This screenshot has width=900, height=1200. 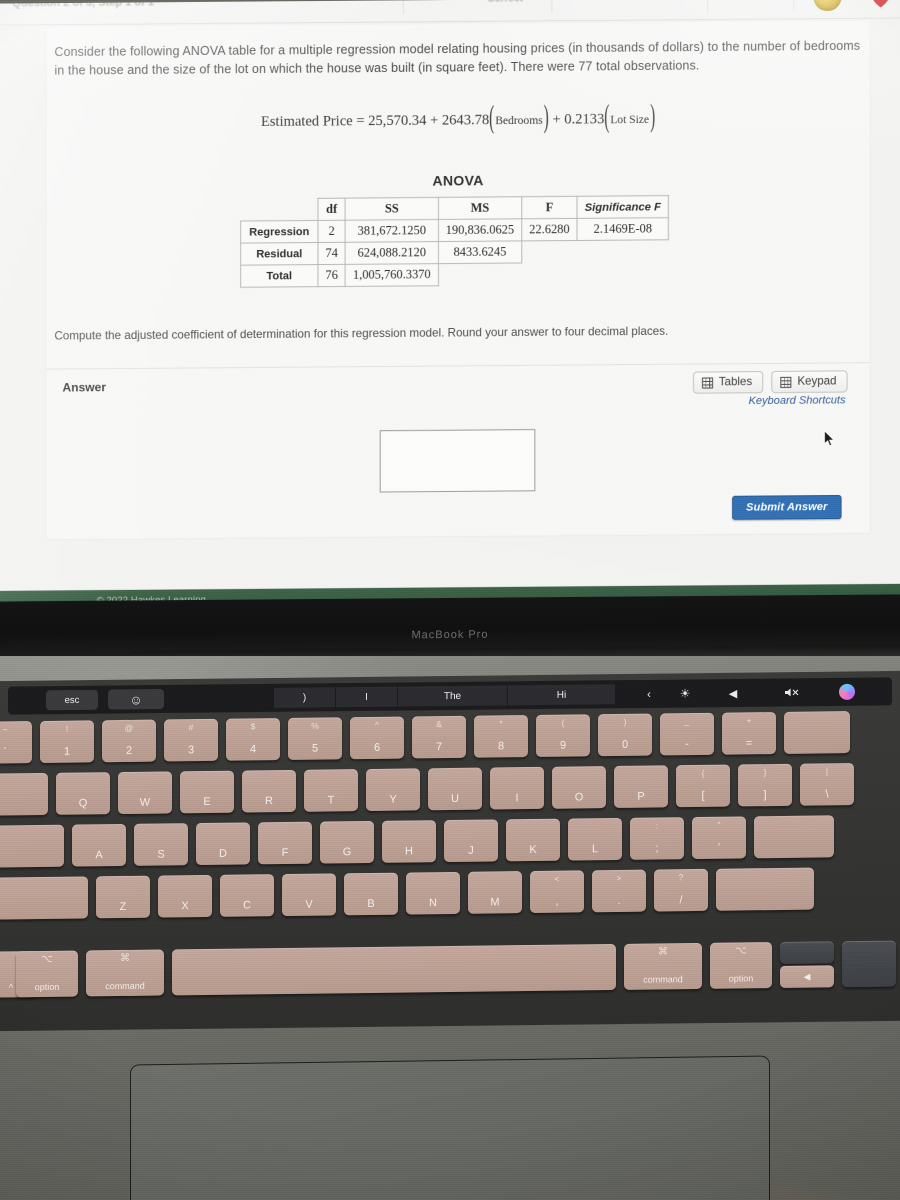 What do you see at coordinates (145, 793) in the screenshot?
I see `key-w: W` at bounding box center [145, 793].